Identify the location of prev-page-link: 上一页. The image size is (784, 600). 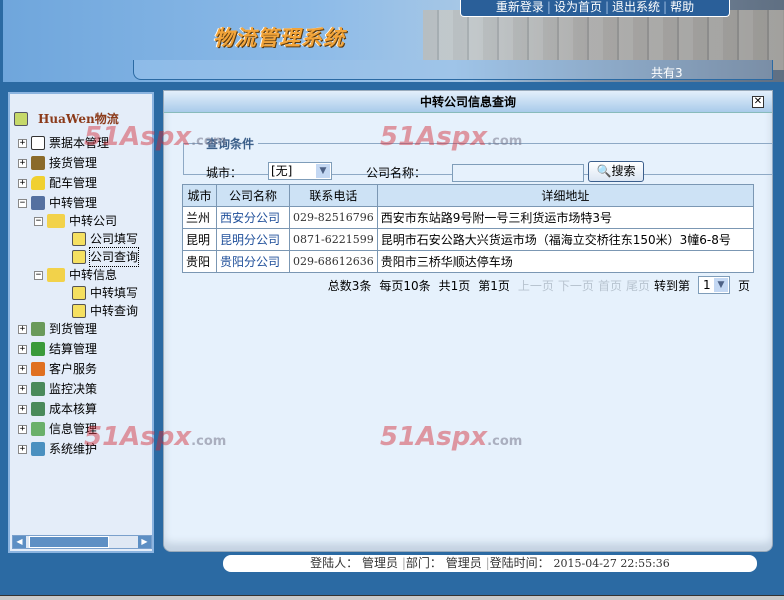
(536, 285).